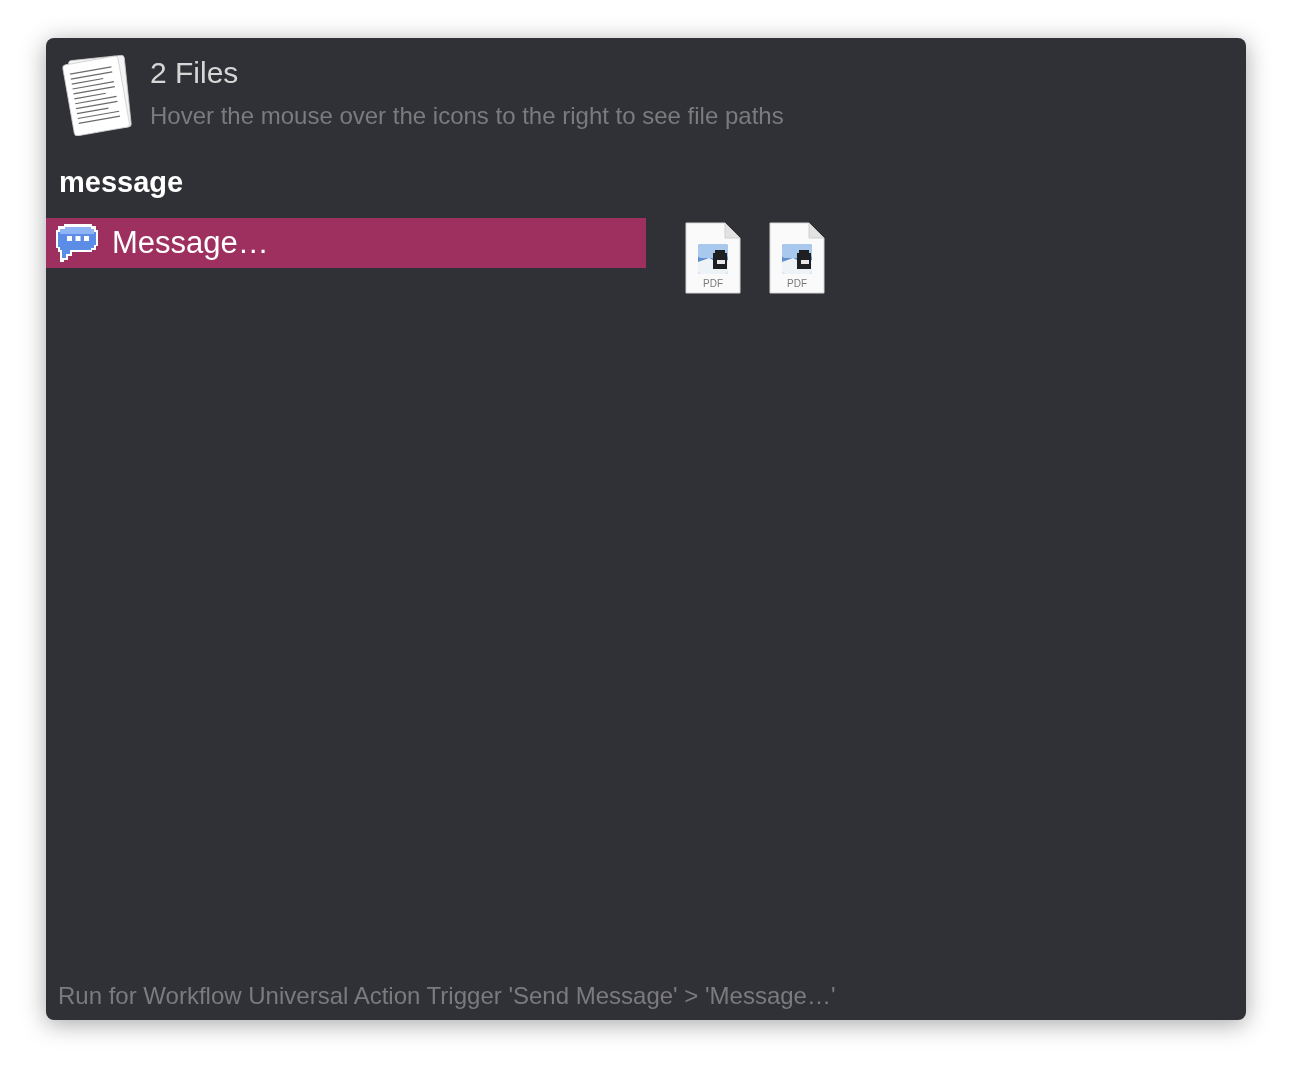 Image resolution: width=1292 pixels, height=1074 pixels. I want to click on document-stack-icon, so click(98, 95).